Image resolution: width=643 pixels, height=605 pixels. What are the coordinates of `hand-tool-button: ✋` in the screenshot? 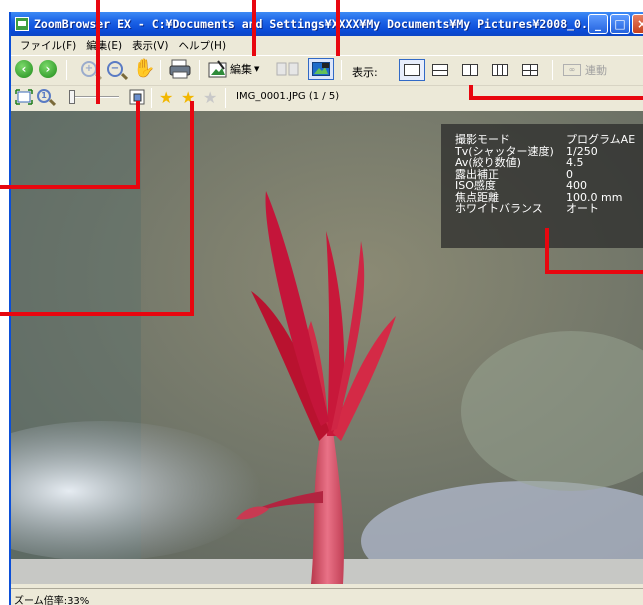 It's located at (144, 68).